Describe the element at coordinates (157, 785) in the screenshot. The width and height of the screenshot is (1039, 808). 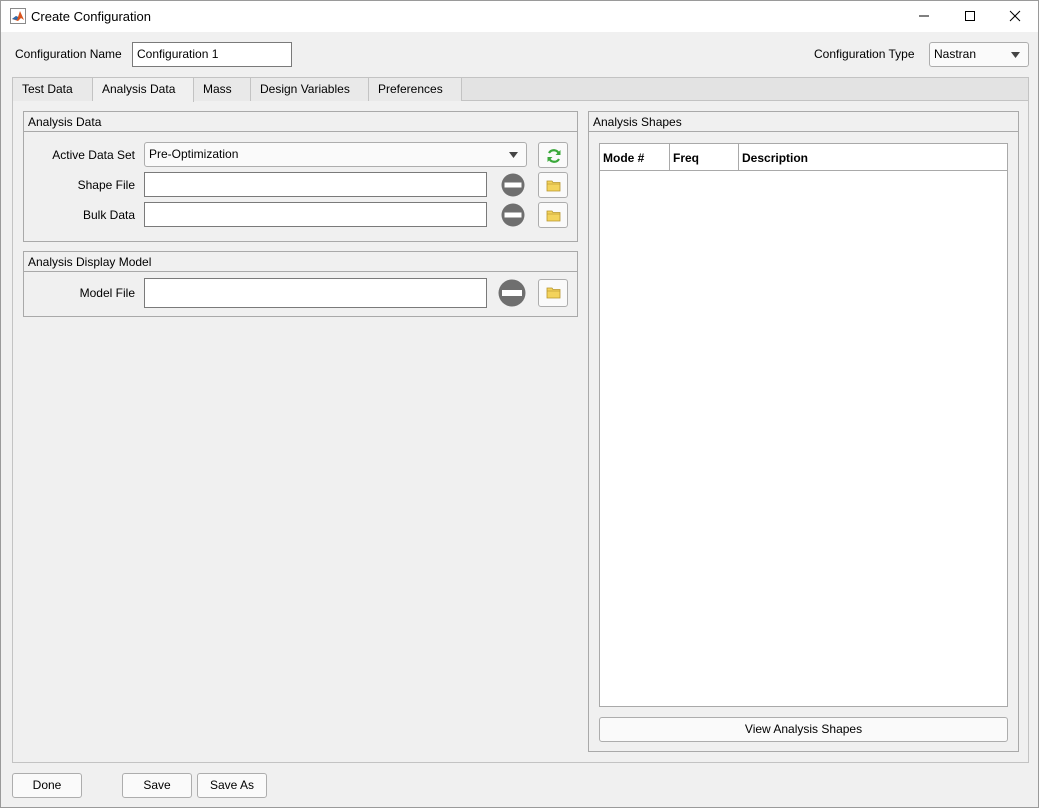
I see `save-button: Save` at that location.